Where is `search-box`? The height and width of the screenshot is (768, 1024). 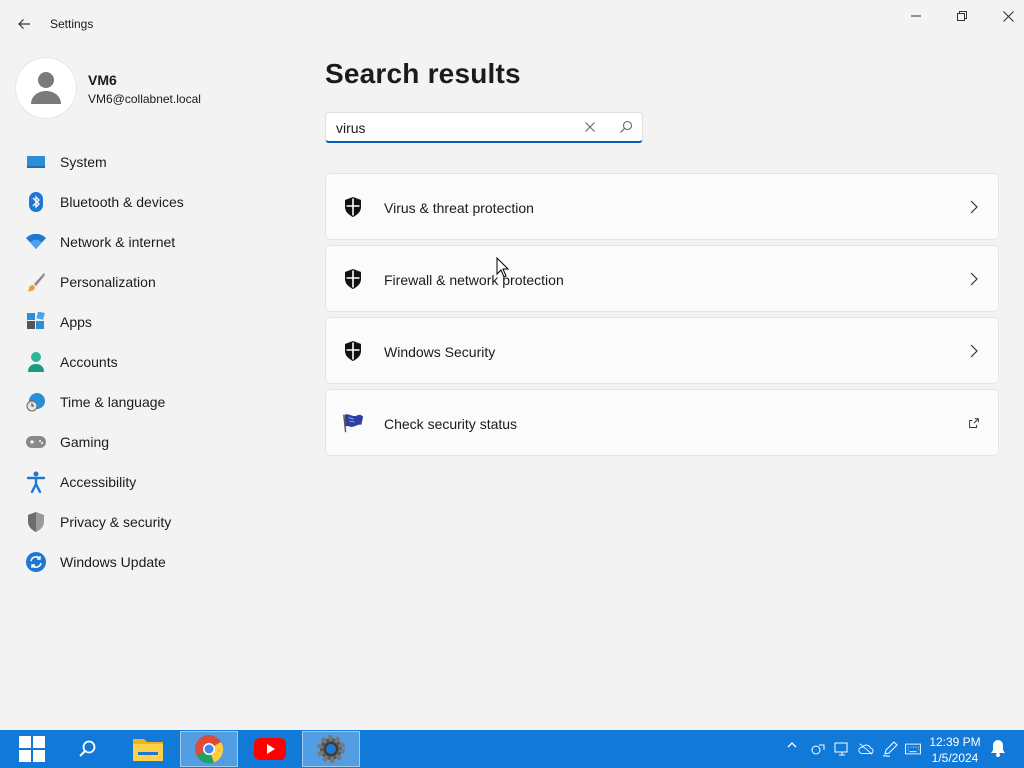
search-box is located at coordinates (484, 127).